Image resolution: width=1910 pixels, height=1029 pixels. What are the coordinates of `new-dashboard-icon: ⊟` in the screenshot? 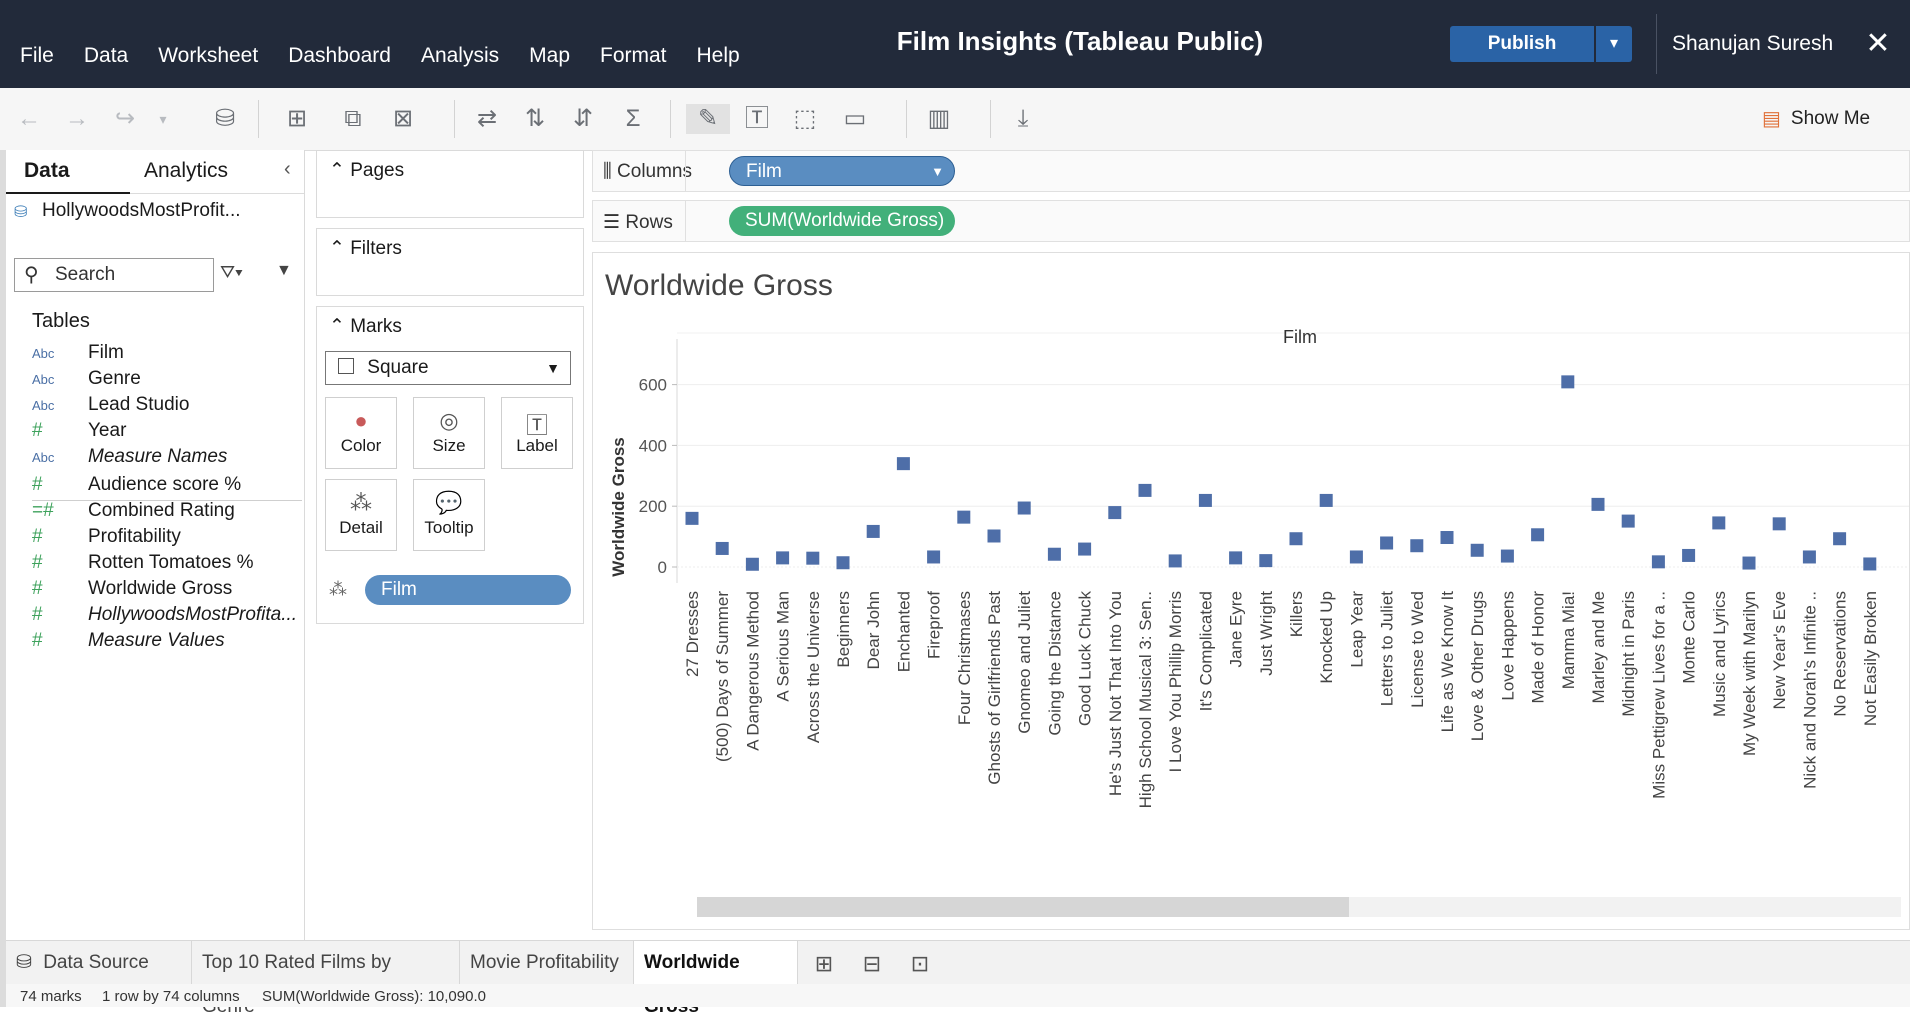 It's located at (872, 964).